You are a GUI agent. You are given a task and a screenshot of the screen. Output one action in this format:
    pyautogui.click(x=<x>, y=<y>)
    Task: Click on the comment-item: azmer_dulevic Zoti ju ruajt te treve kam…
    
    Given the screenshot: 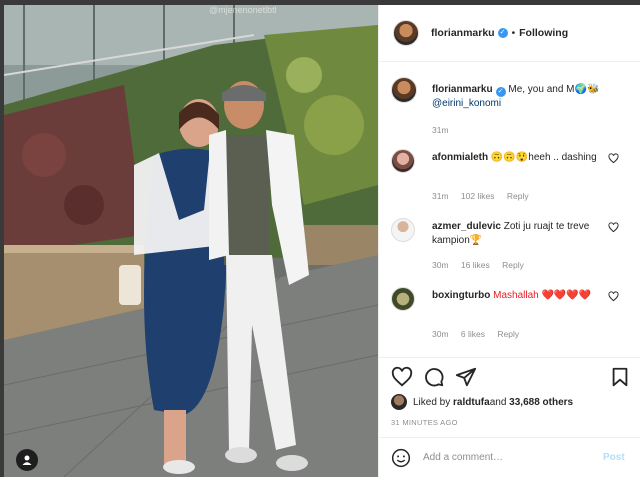 What is the action you would take?
    pyautogui.click(x=511, y=248)
    